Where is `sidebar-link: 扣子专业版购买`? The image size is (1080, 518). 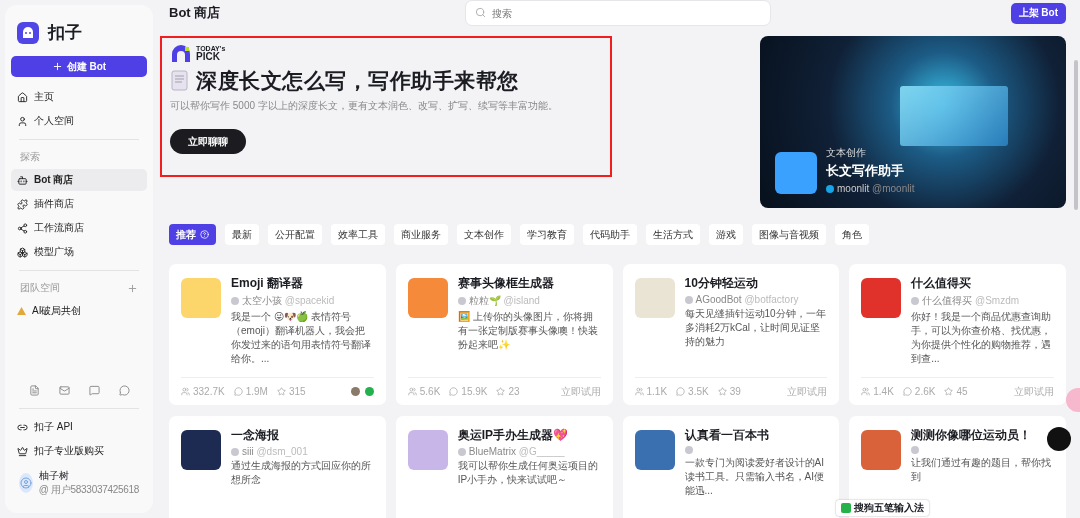 sidebar-link: 扣子专业版购买 is located at coordinates (79, 451).